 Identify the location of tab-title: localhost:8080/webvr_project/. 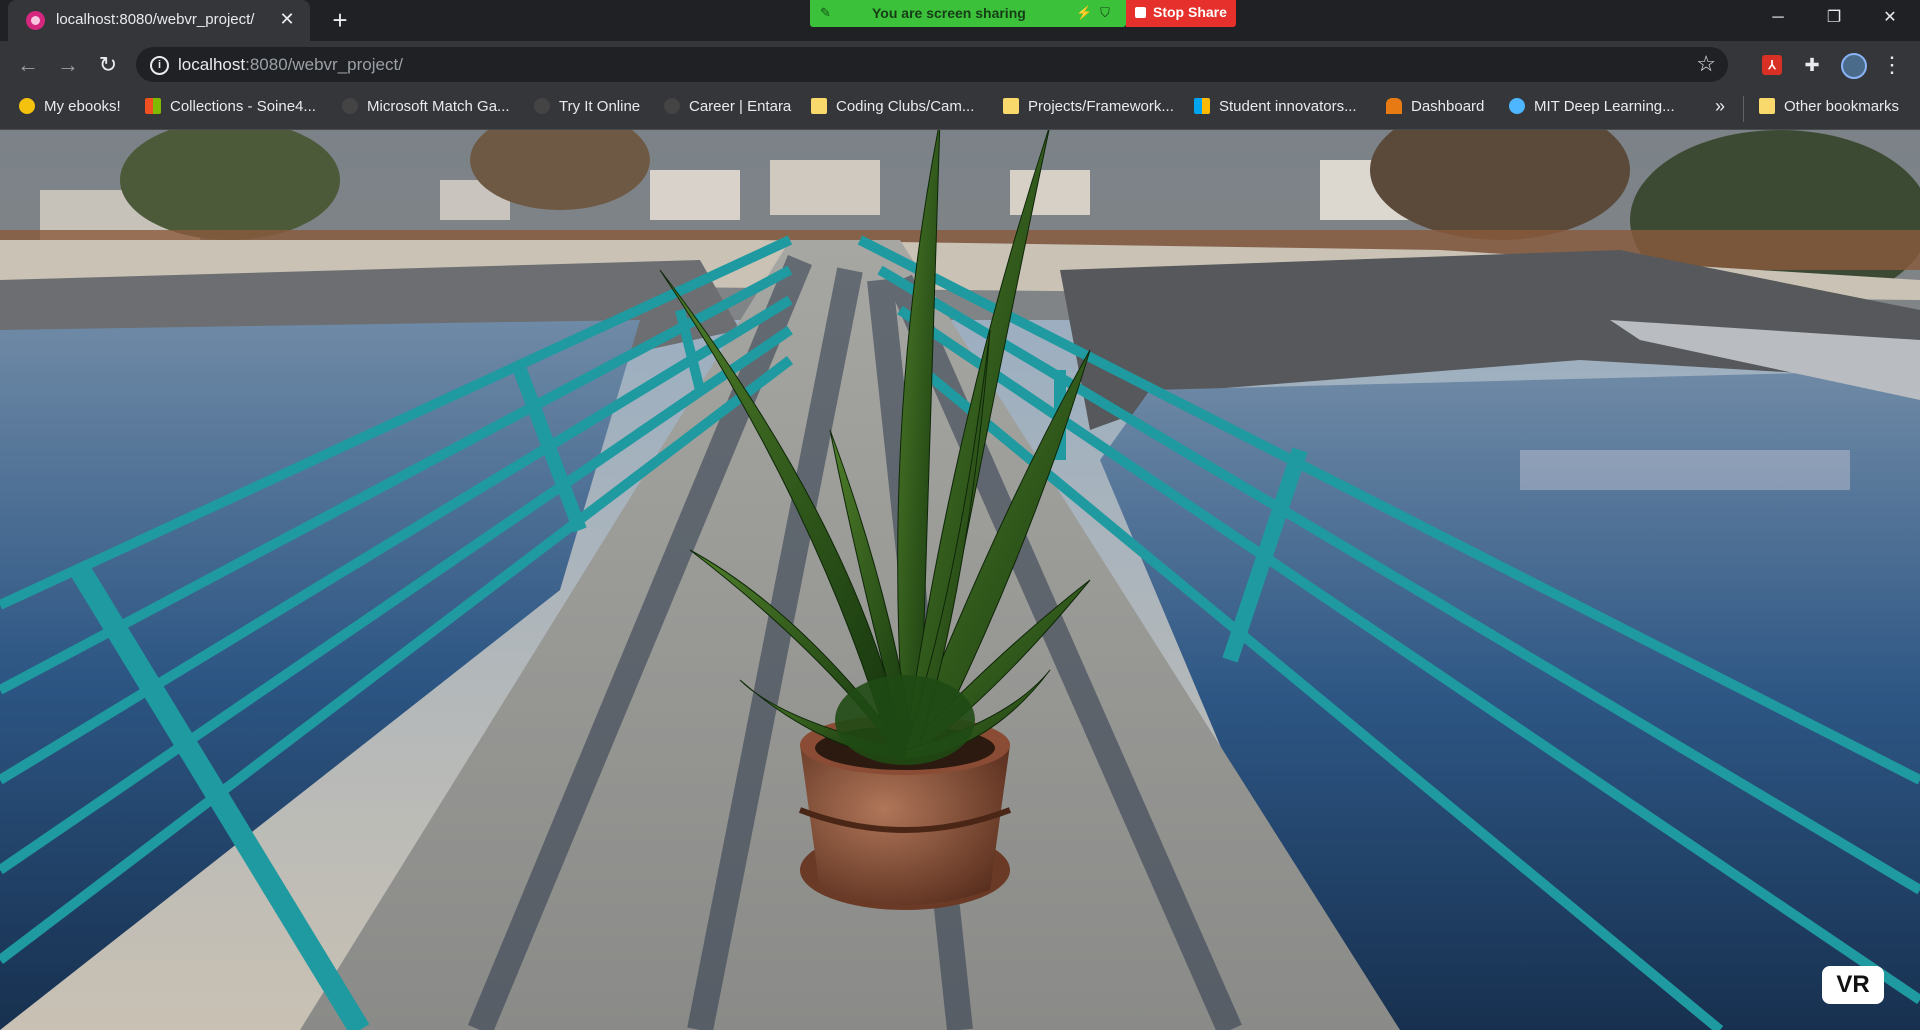
(155, 19).